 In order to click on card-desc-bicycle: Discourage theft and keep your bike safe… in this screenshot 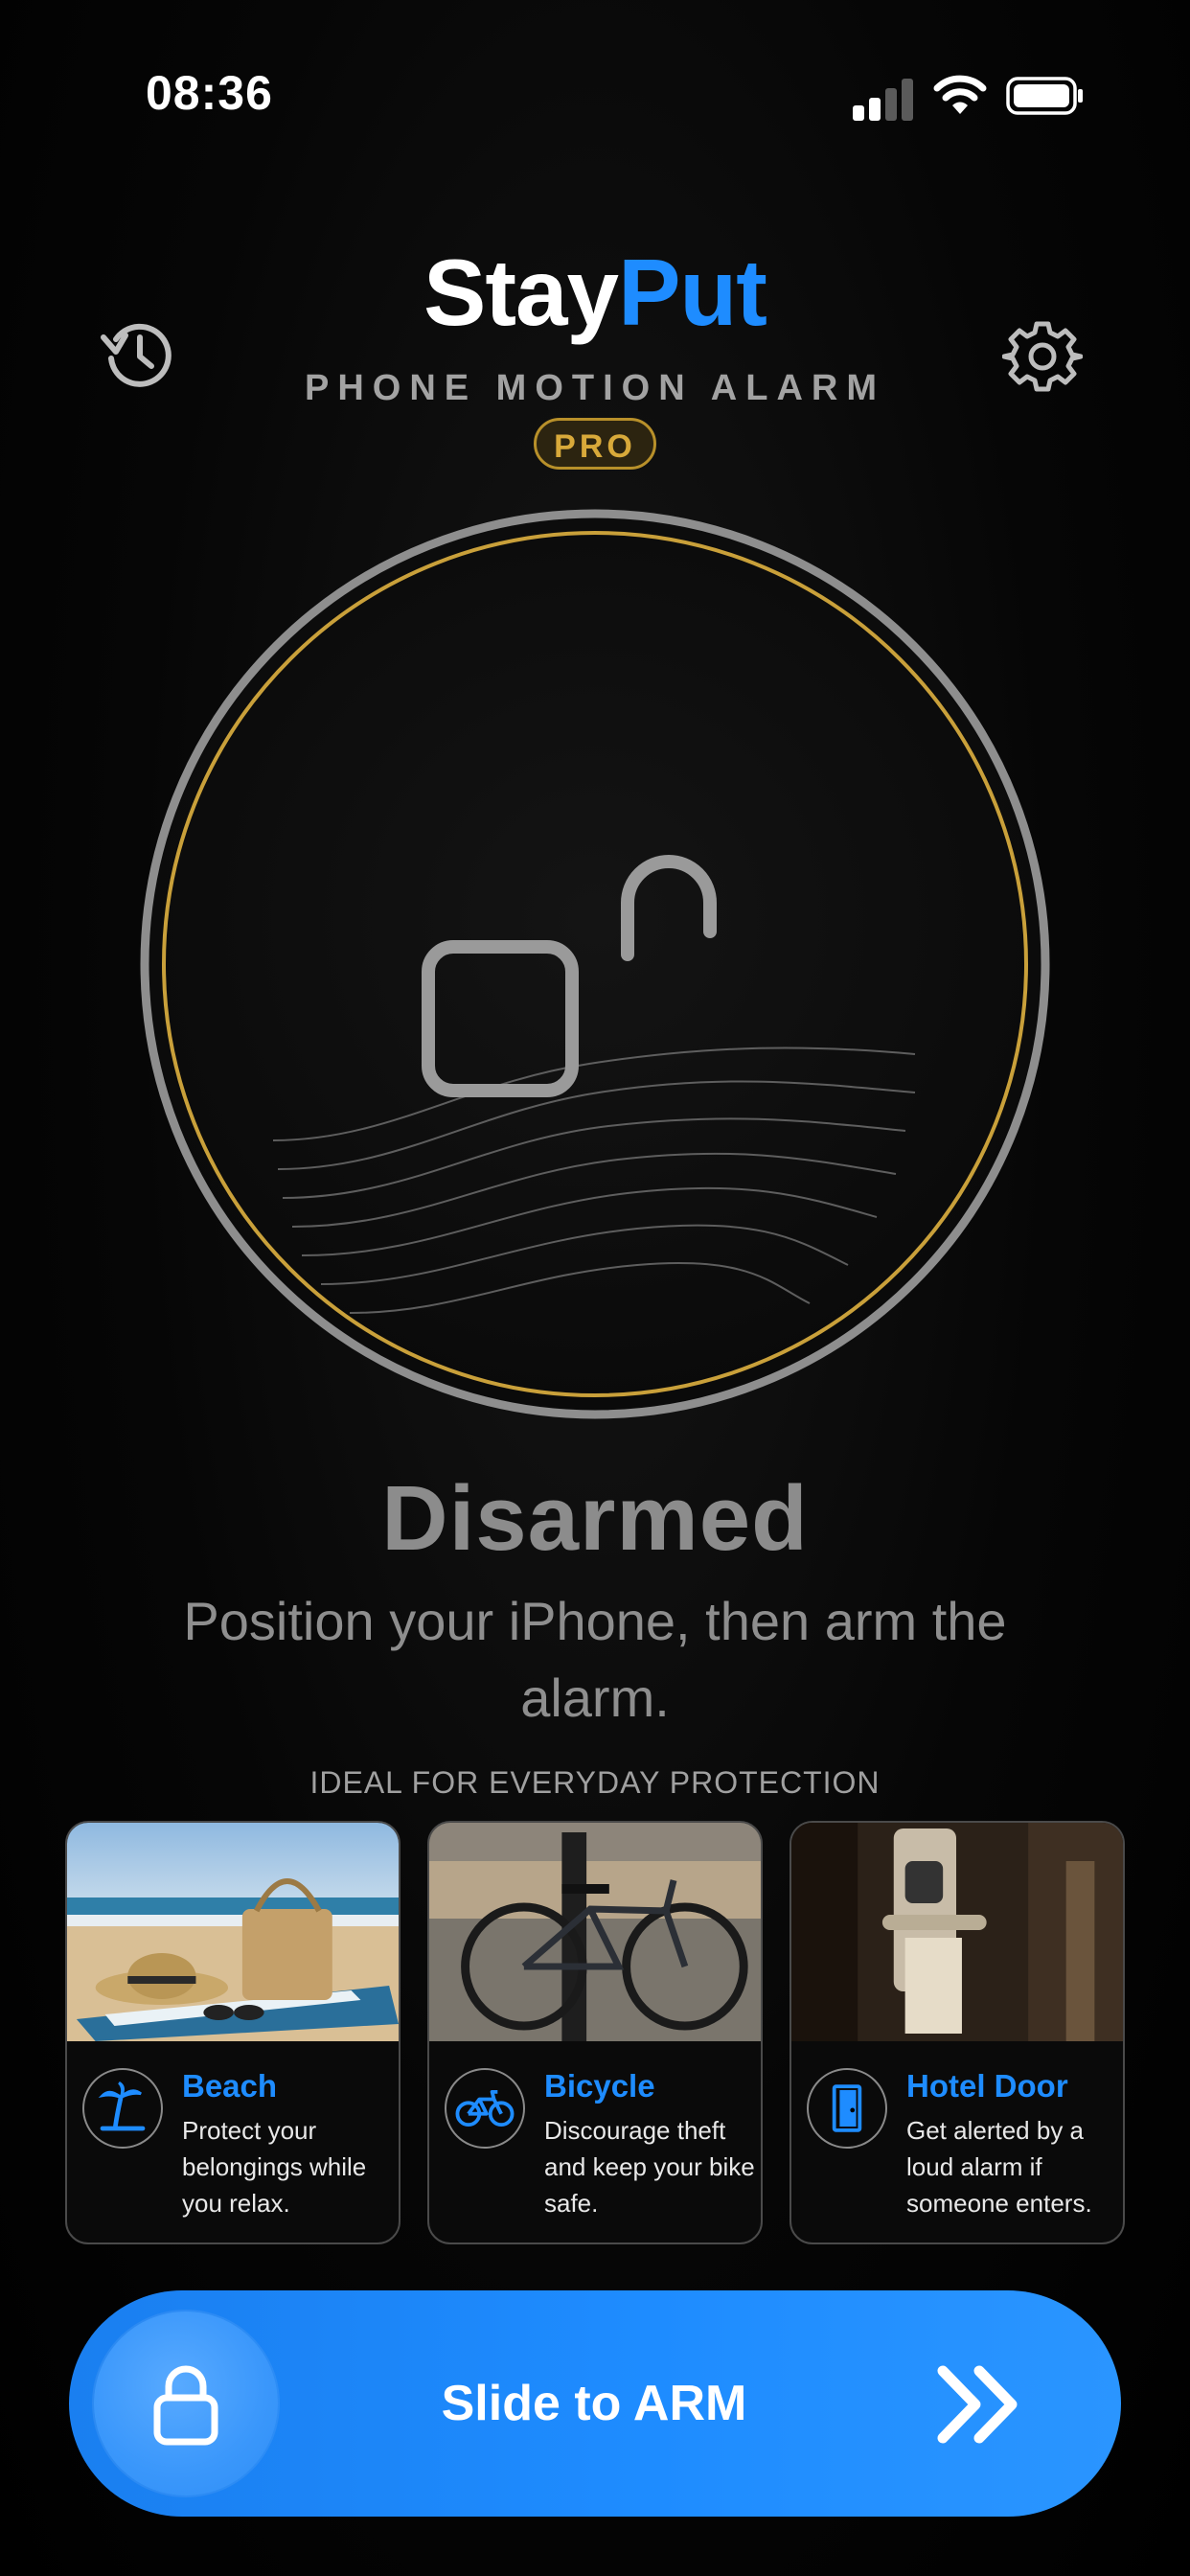, I will do `click(650, 2167)`.